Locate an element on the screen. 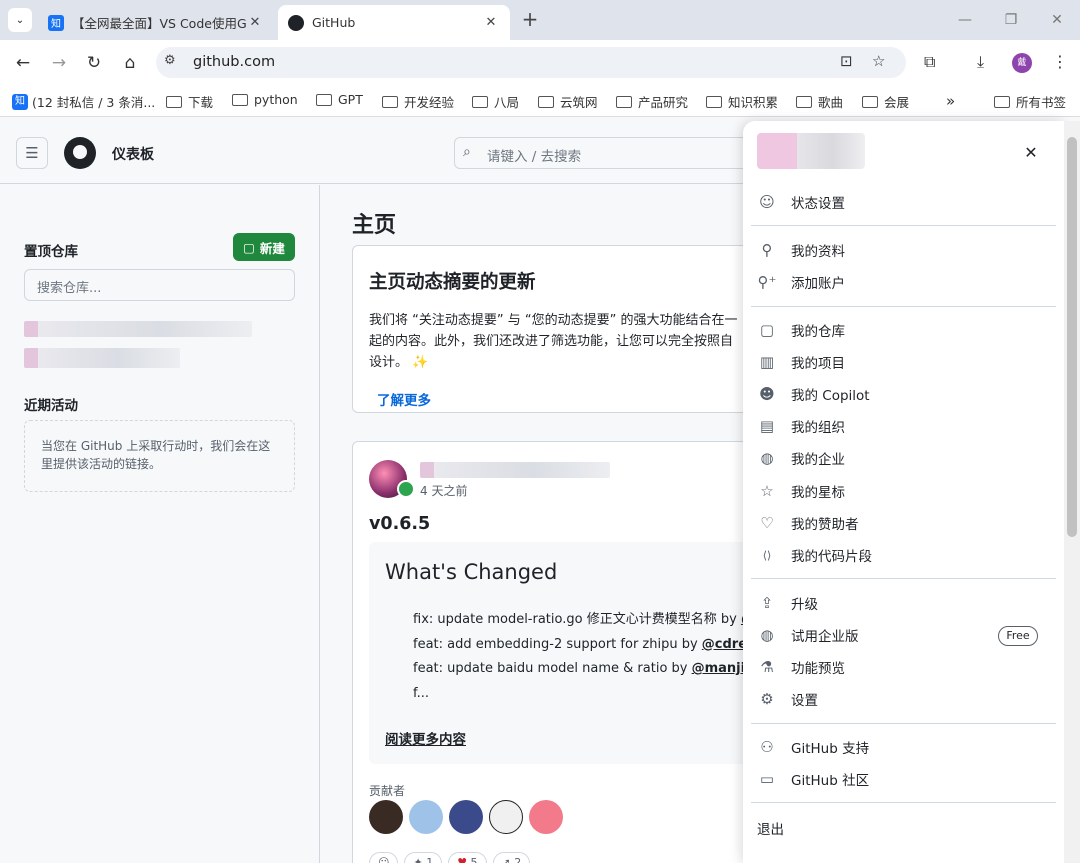 The image size is (1080, 863). bookmark-star-icon: ☆ is located at coordinates (878, 61).